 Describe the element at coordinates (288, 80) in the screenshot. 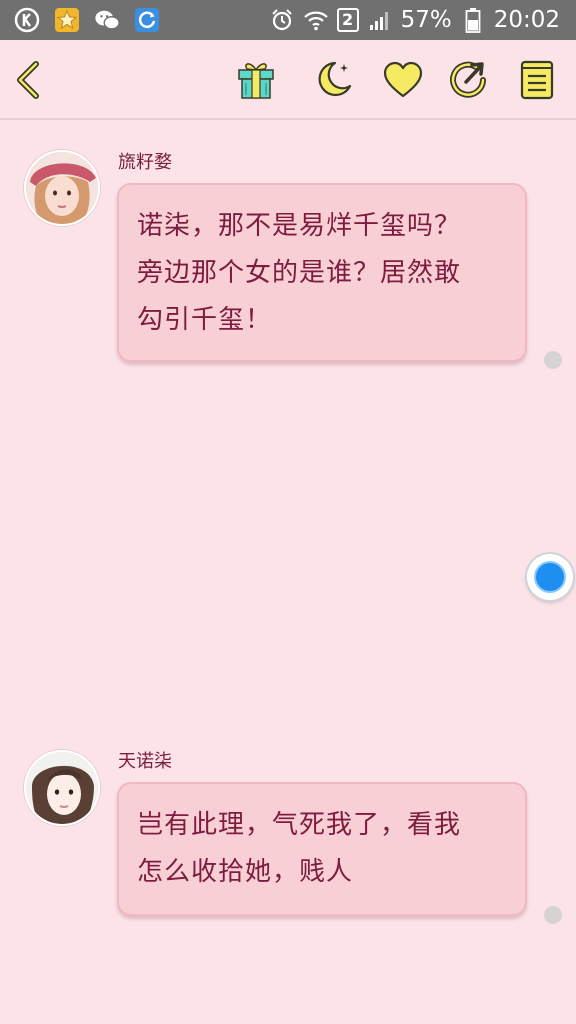

I see `reader-toolbar` at that location.